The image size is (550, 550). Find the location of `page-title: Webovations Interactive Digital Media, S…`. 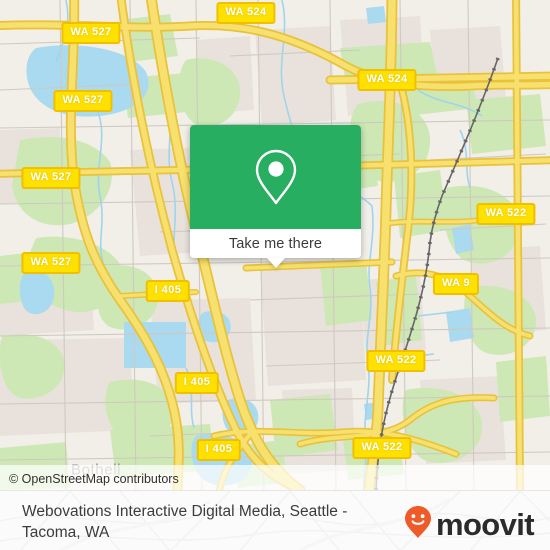

page-title: Webovations Interactive Digital Media, S… is located at coordinates (185, 522).